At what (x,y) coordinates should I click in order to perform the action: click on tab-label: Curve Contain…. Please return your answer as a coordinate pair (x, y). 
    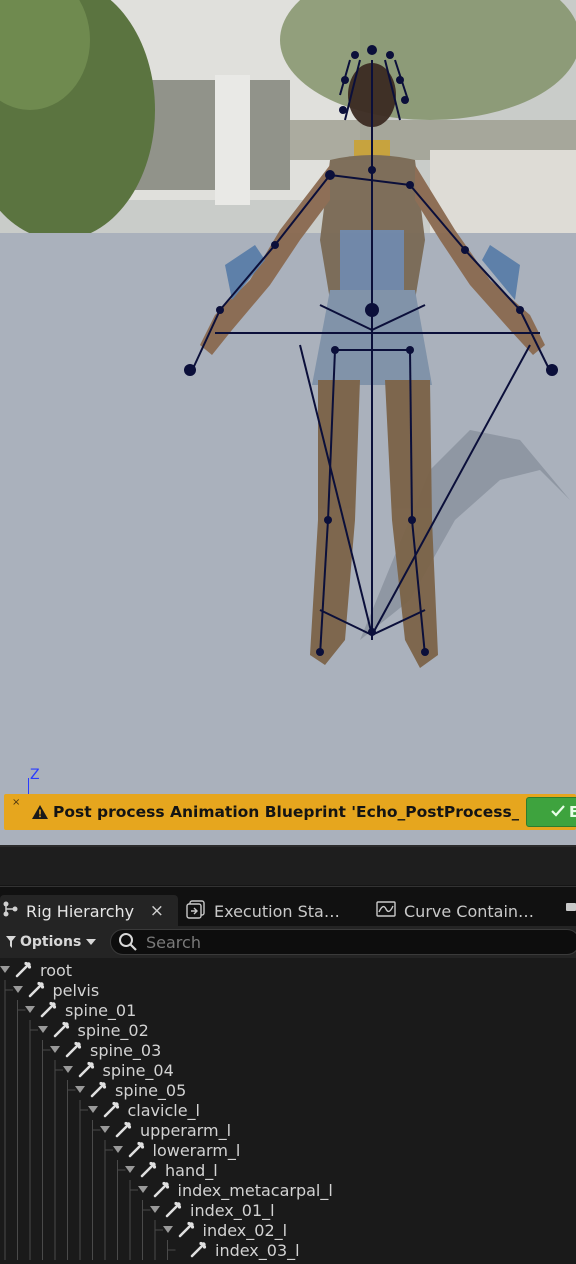
    Looking at the image, I should click on (469, 911).